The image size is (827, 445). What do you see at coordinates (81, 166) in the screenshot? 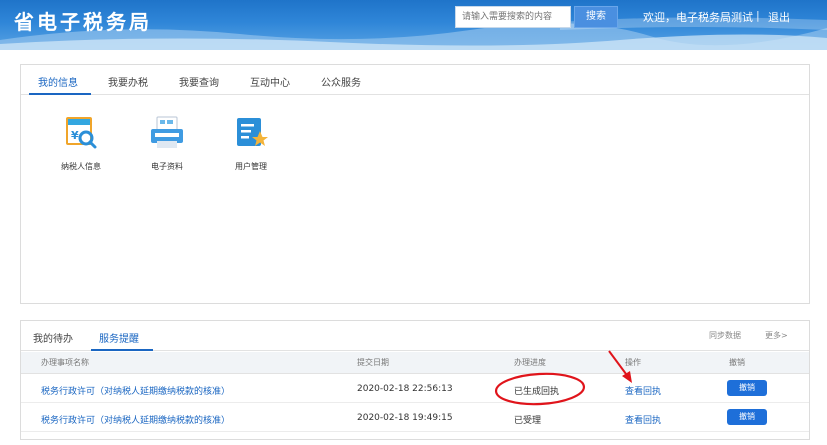
I see `app-label: 纳税人信息` at bounding box center [81, 166].